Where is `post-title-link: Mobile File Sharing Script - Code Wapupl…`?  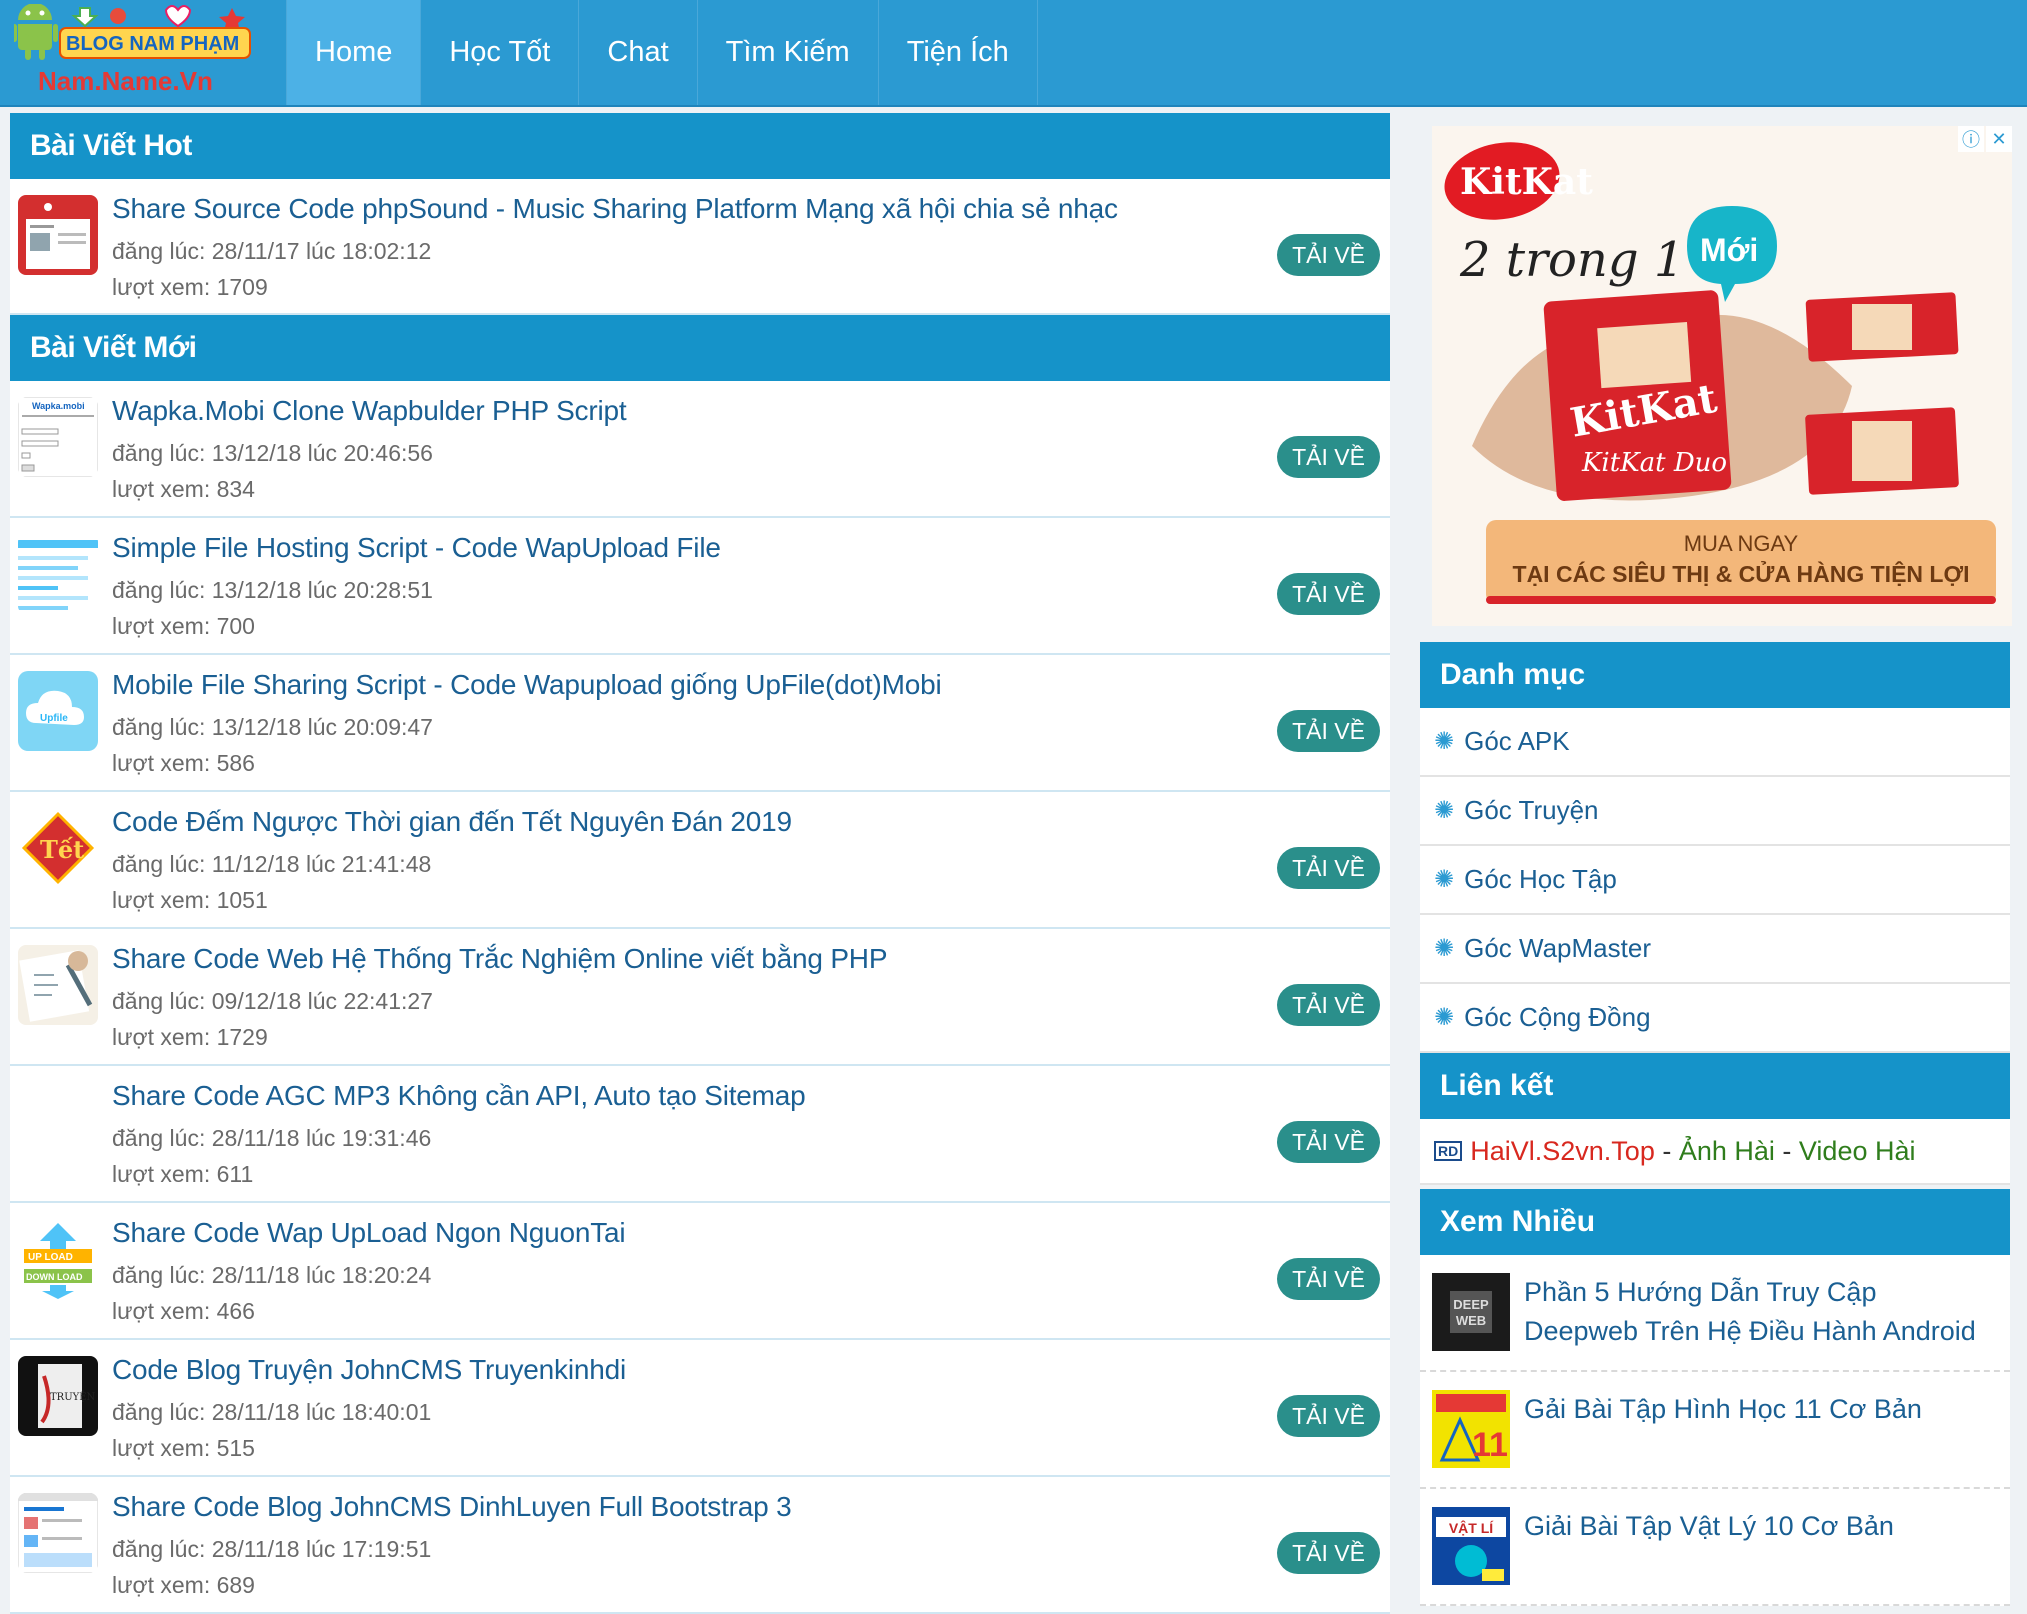 post-title-link: Mobile File Sharing Script - Code Wapupl… is located at coordinates (527, 685).